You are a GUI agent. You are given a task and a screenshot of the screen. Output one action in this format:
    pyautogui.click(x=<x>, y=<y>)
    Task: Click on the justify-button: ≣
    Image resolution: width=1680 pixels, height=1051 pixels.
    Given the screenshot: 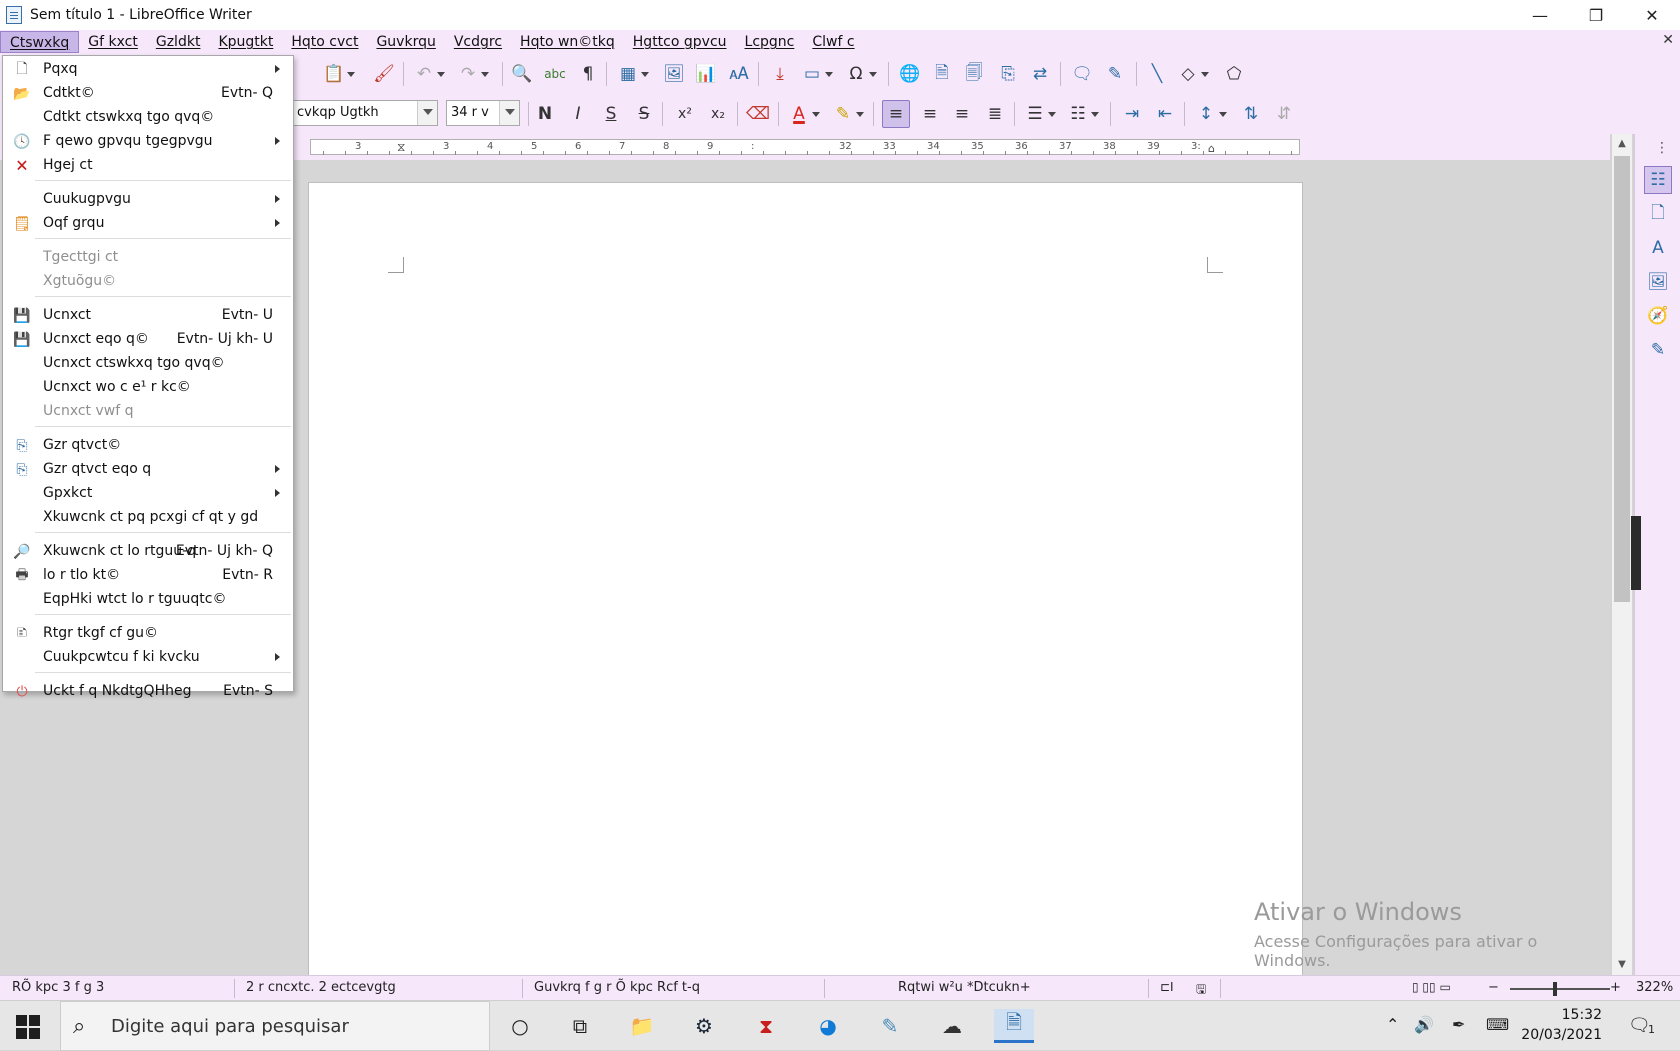 What is the action you would take?
    pyautogui.click(x=995, y=114)
    